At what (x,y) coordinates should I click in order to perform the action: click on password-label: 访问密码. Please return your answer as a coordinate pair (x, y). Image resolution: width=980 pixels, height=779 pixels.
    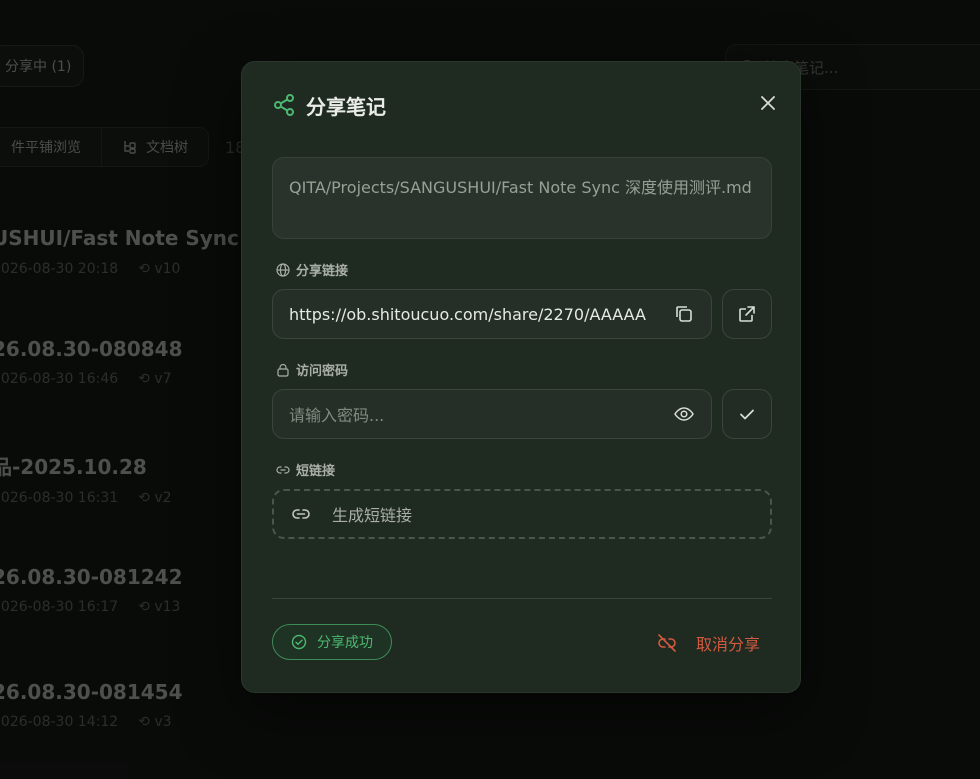
    Looking at the image, I should click on (312, 369).